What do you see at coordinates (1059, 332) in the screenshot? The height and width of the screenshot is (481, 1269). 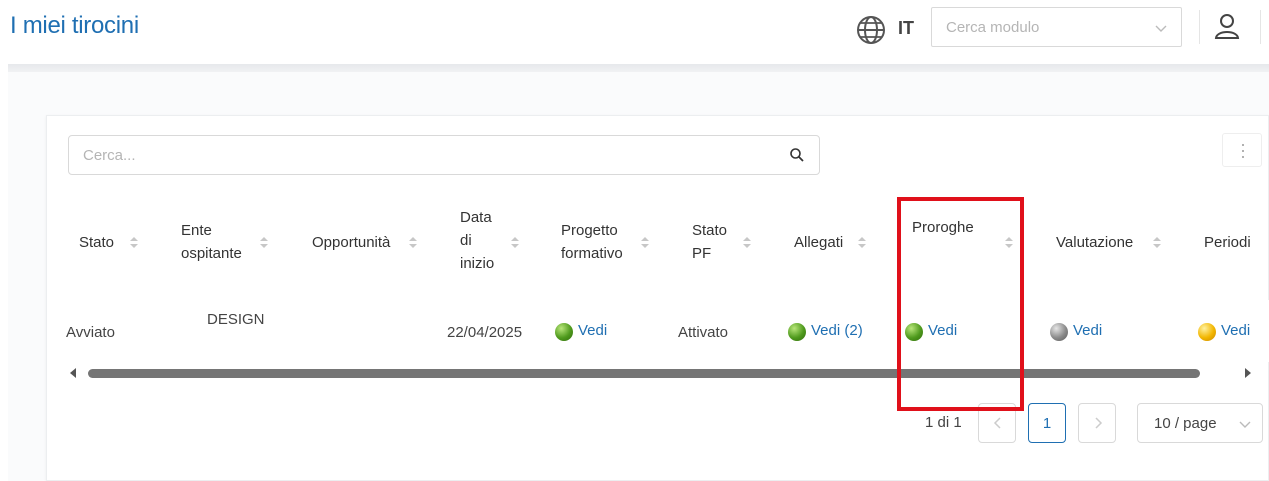 I see `status-gray-icon` at bounding box center [1059, 332].